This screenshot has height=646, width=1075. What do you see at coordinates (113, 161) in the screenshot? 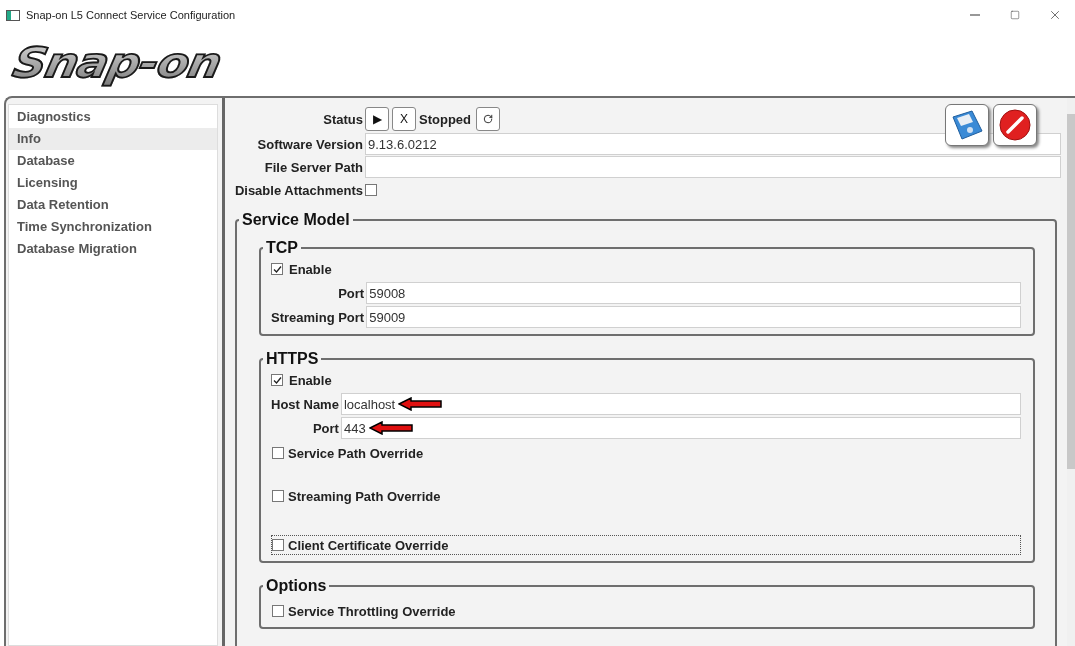
I see `sidebar-item: Database` at bounding box center [113, 161].